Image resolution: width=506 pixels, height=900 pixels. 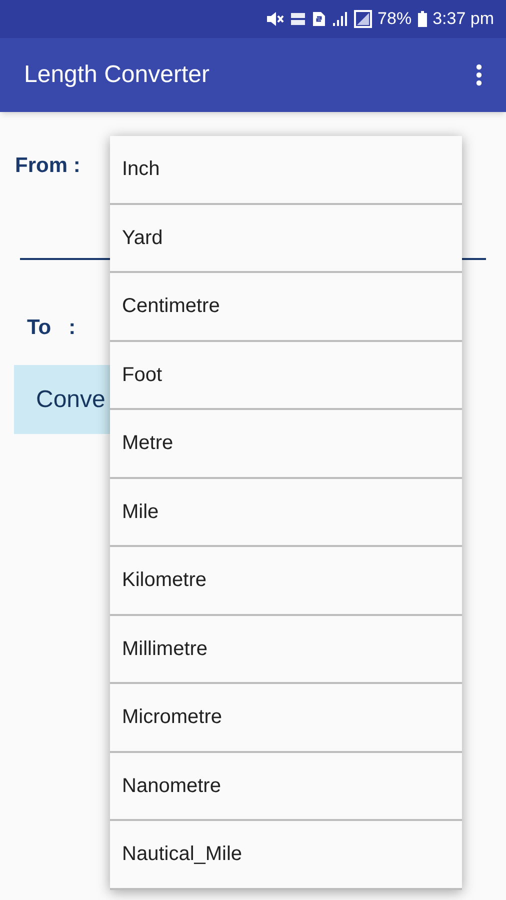 I want to click on dropdown-item: Foot, so click(x=286, y=376).